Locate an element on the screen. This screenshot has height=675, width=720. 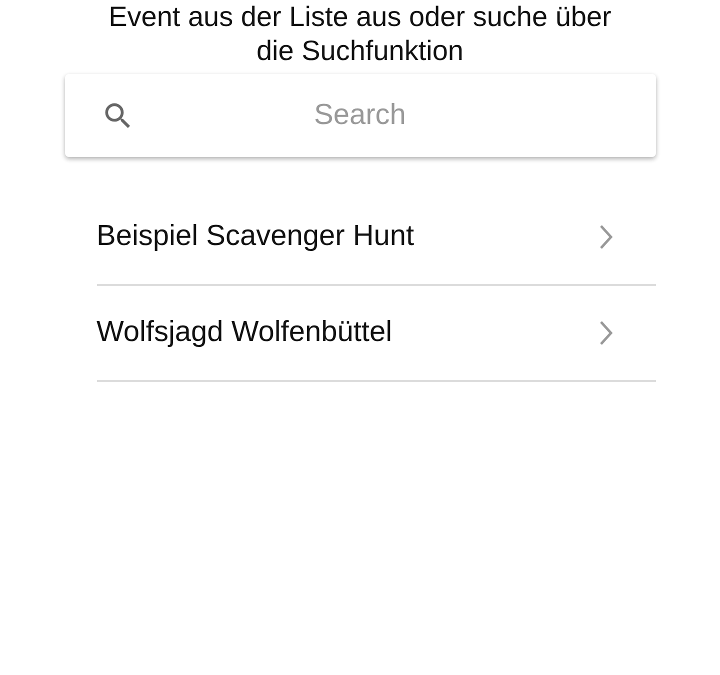
event-list-item: Wolfsjagd Wolfenbüttel is located at coordinates (376, 334).